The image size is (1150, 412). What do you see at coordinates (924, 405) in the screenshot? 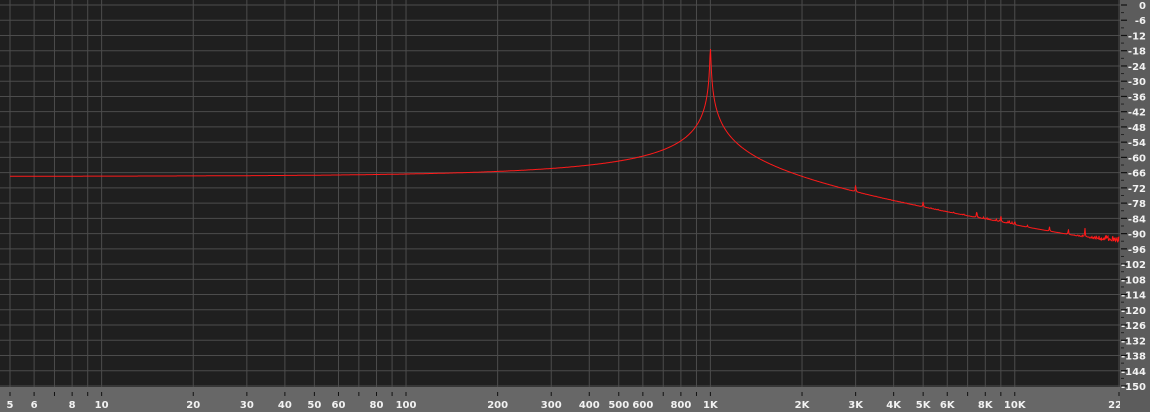
I see `x-tick-label: 5K` at bounding box center [924, 405].